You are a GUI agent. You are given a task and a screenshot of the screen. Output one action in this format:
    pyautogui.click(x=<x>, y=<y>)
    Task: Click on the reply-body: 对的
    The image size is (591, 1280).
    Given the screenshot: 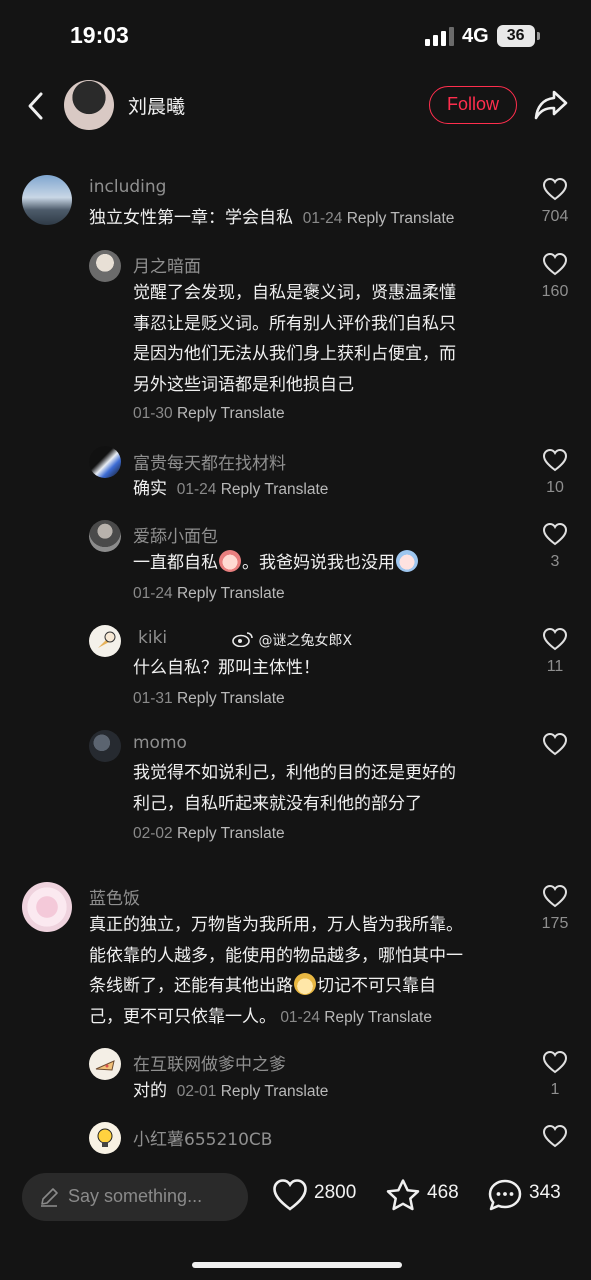 What is the action you would take?
    pyautogui.click(x=150, y=1091)
    